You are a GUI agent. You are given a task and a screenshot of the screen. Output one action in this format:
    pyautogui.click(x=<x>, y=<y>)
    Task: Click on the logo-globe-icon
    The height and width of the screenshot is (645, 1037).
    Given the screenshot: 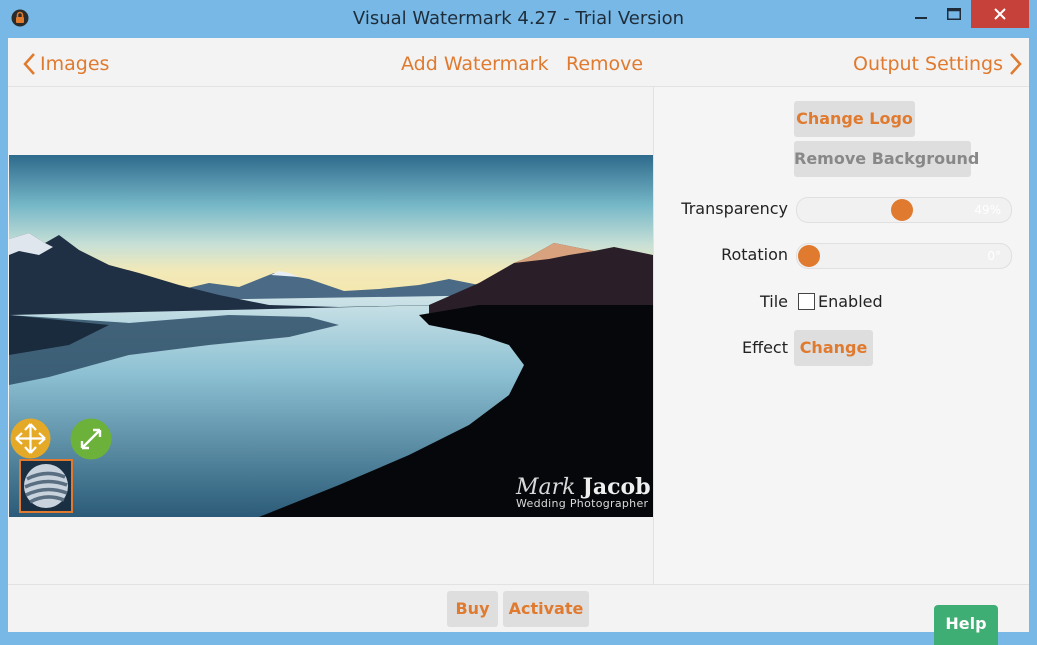 What is the action you would take?
    pyautogui.click(x=46, y=486)
    